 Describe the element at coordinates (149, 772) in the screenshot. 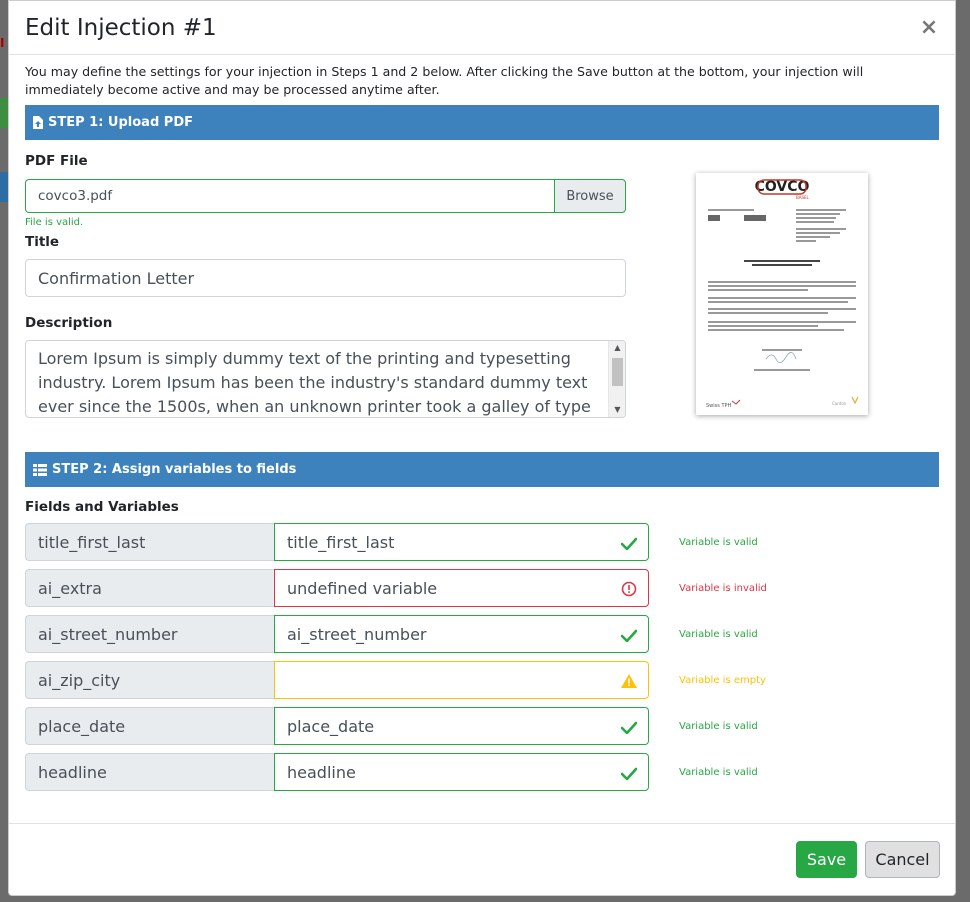

I see `field-key-label: headline` at that location.